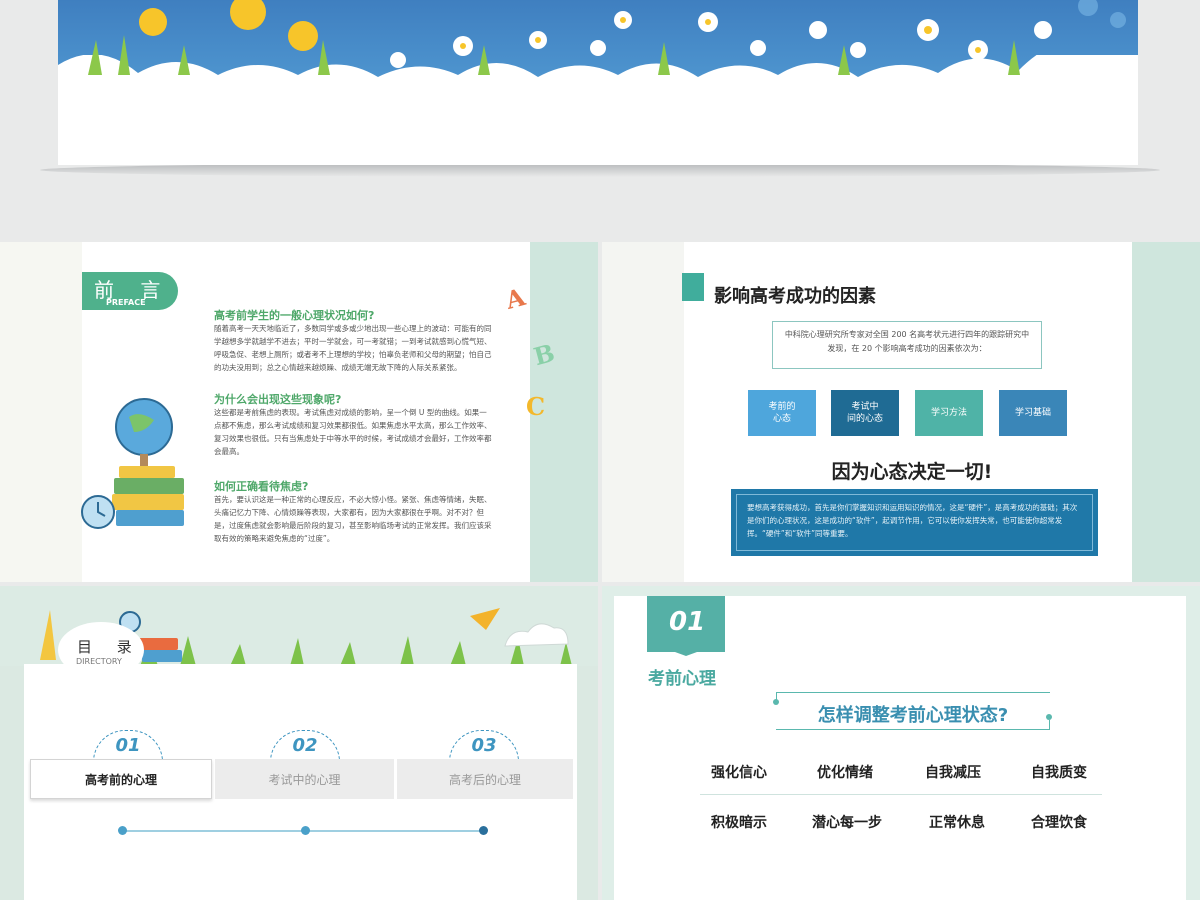 The width and height of the screenshot is (1200, 900). What do you see at coordinates (687, 622) in the screenshot?
I see `section-number: 01` at bounding box center [687, 622].